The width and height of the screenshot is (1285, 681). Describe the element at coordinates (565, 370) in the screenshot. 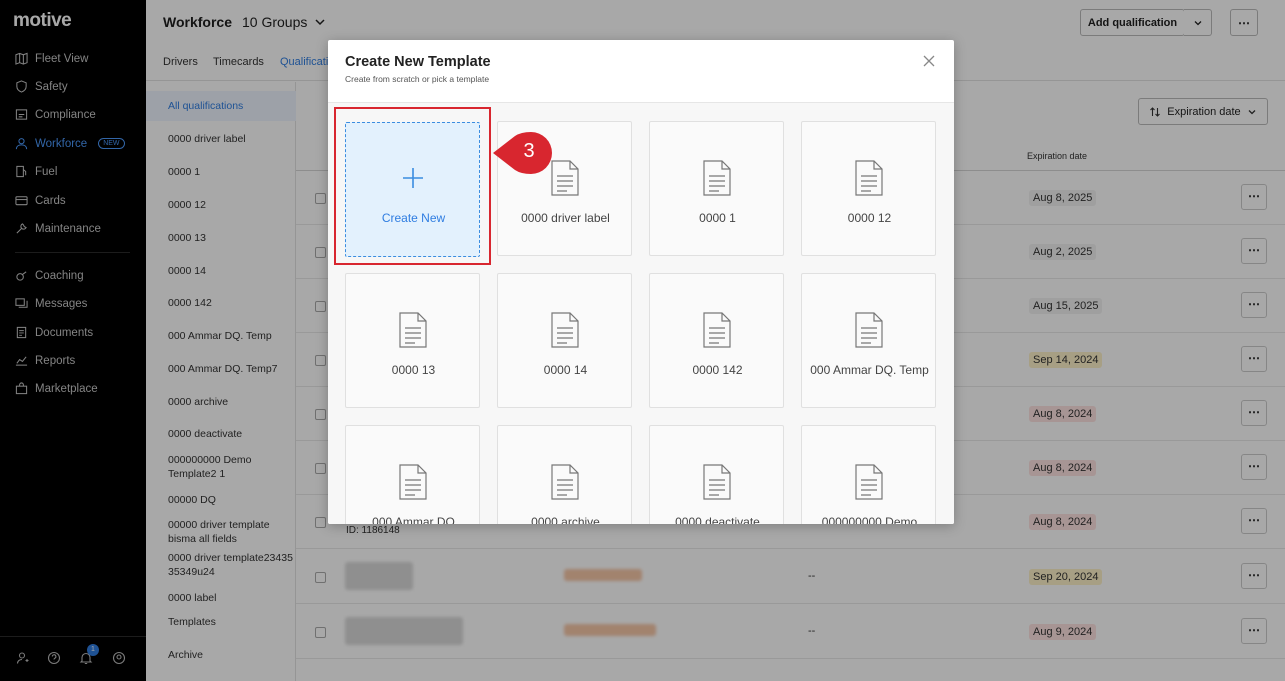

I see `template-label: 0000 14` at that location.